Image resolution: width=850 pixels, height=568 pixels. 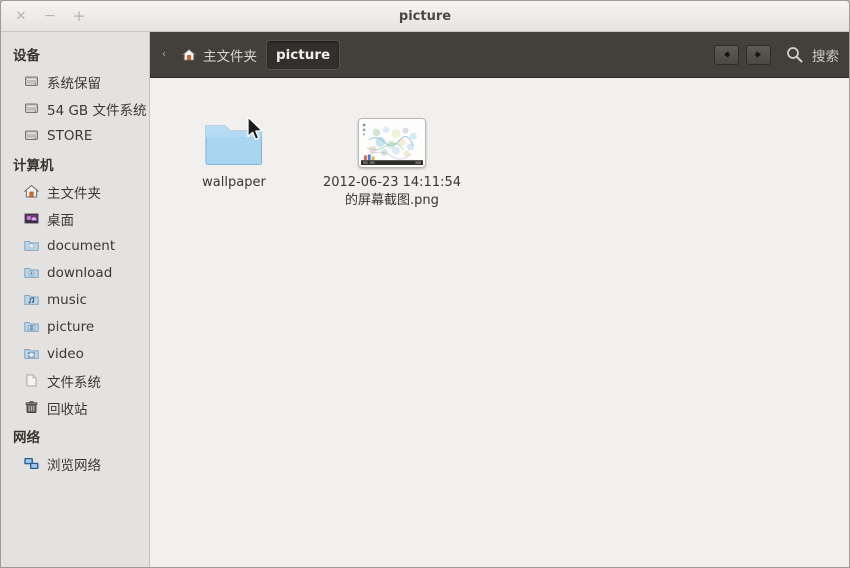 I want to click on file-item-screenshot: 2012-06-23 14:11:54 的屏幕截图.png, so click(x=392, y=153).